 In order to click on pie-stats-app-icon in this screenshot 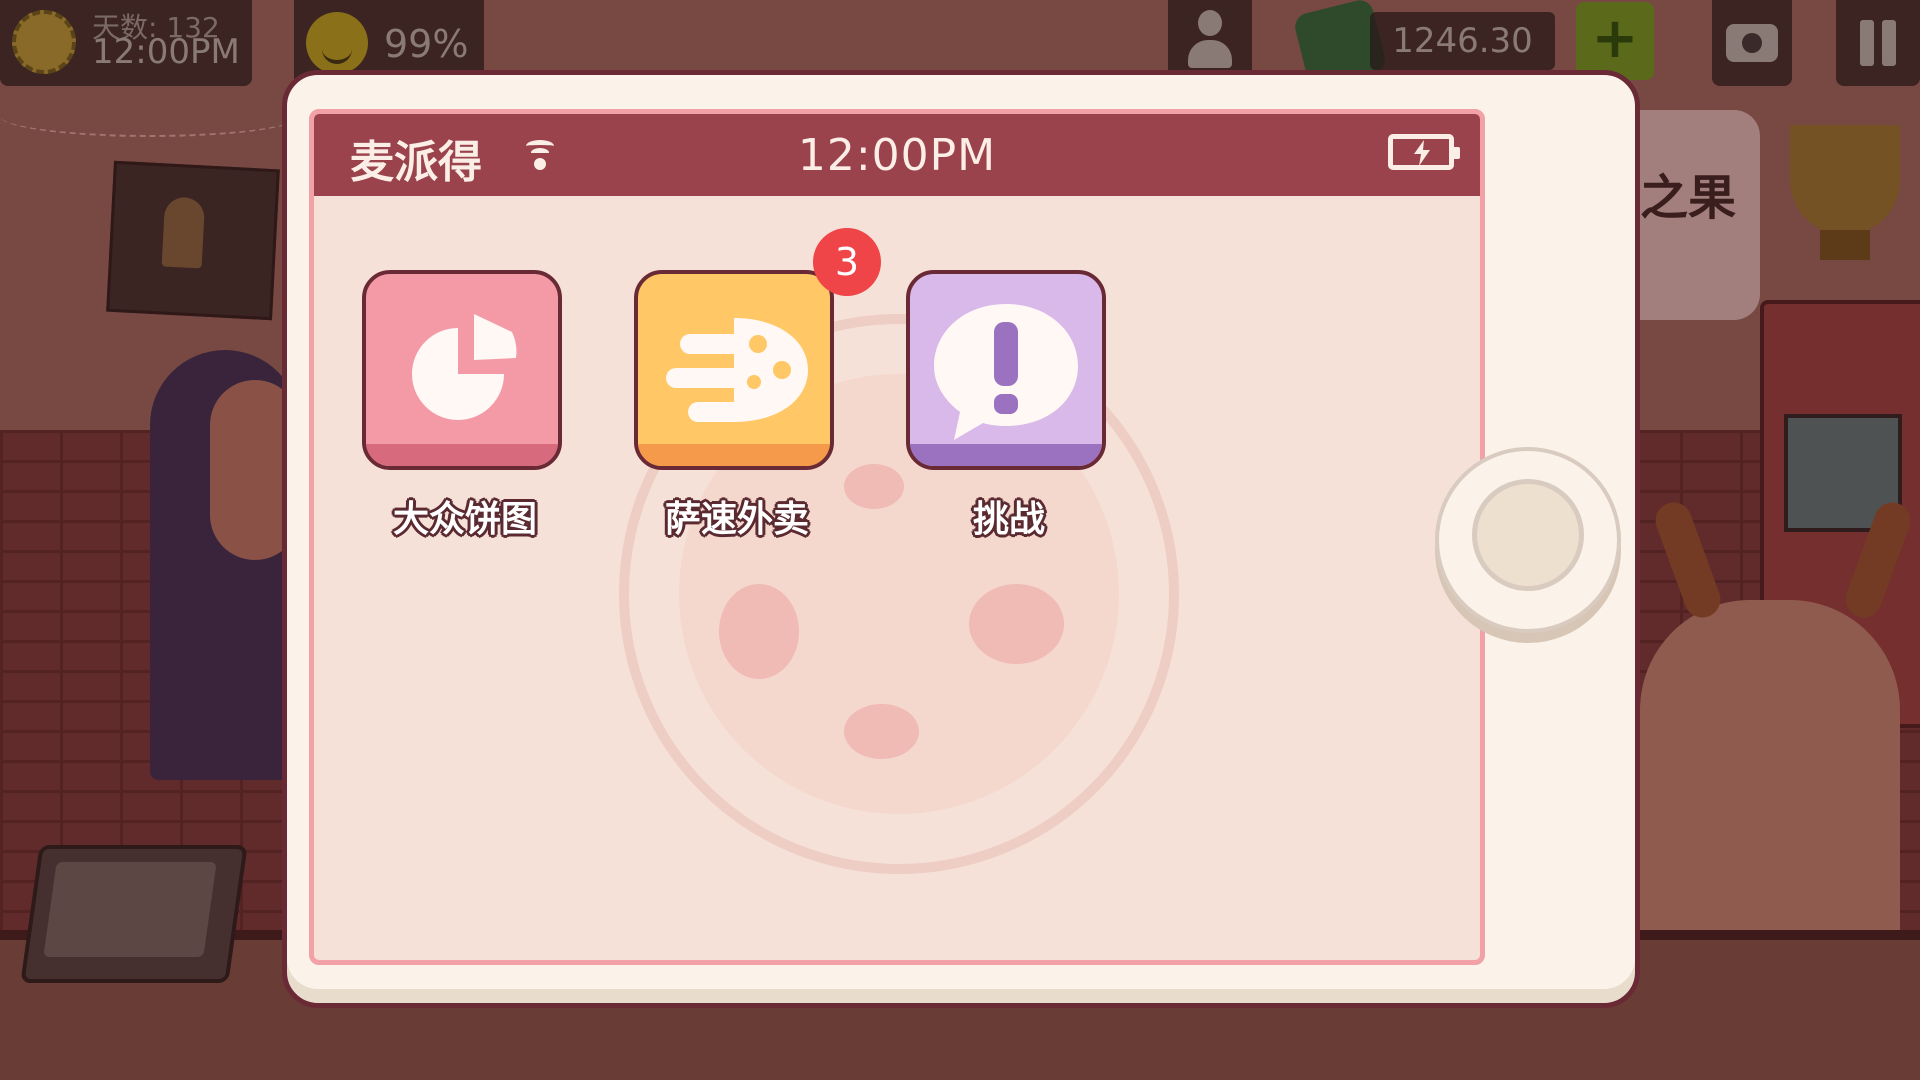, I will do `click(462, 370)`.